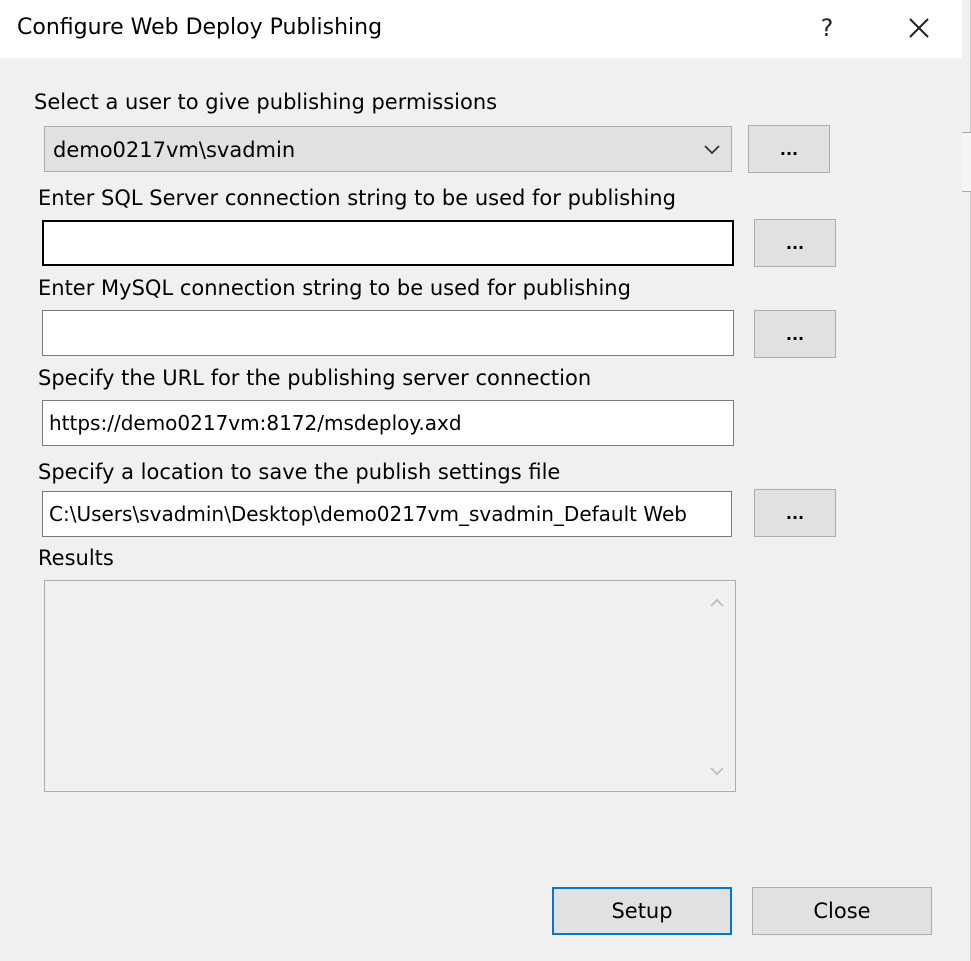  Describe the element at coordinates (712, 150) in the screenshot. I see `chevron-down-icon` at that location.